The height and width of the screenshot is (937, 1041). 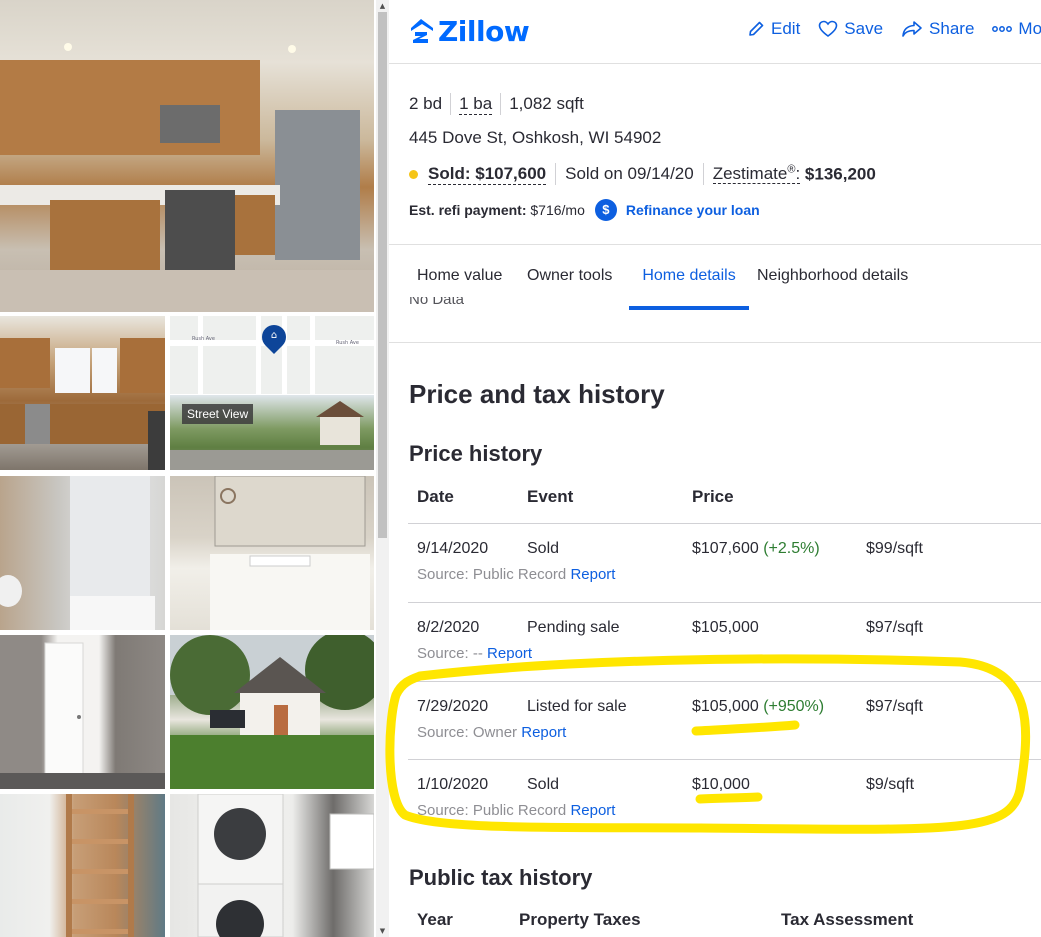 What do you see at coordinates (828, 29) in the screenshot?
I see `heart-icon` at bounding box center [828, 29].